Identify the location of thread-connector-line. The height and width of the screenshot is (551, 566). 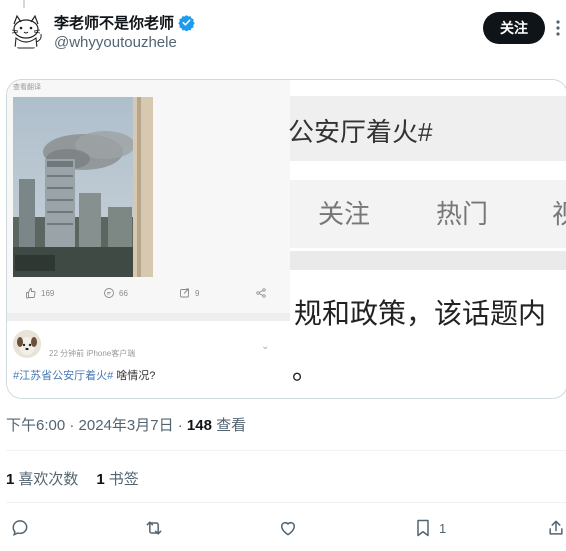
(24, 4).